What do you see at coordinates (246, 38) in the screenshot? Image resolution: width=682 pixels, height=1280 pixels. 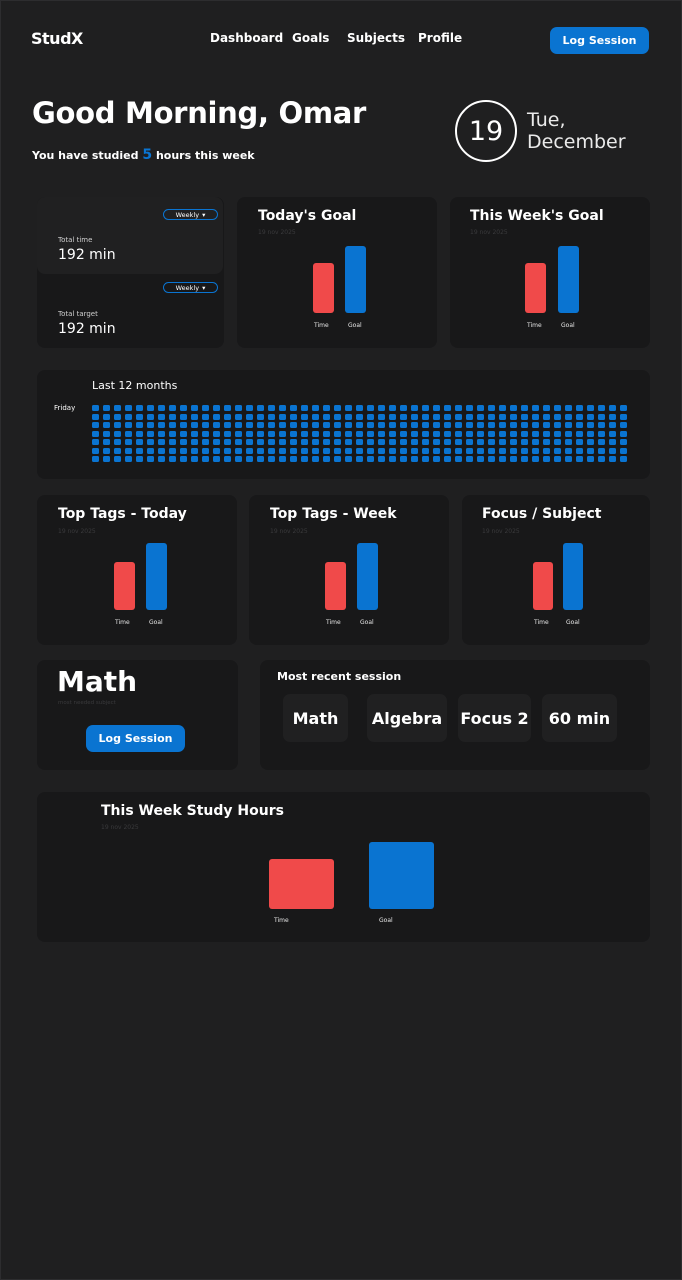 I see `nav-dashboard: Dashboard` at bounding box center [246, 38].